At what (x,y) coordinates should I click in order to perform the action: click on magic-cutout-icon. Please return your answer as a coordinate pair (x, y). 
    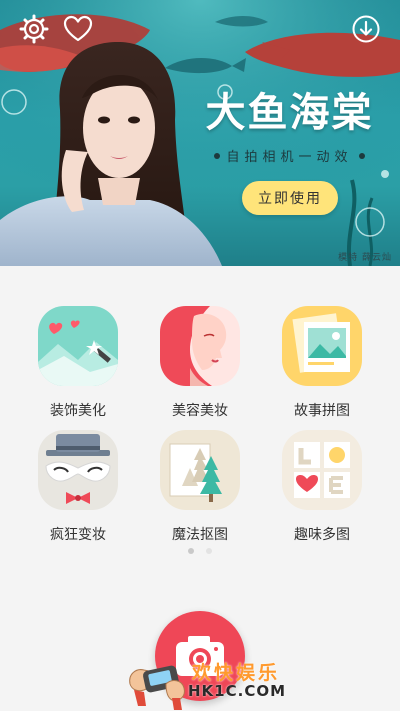
    Looking at the image, I should click on (200, 470).